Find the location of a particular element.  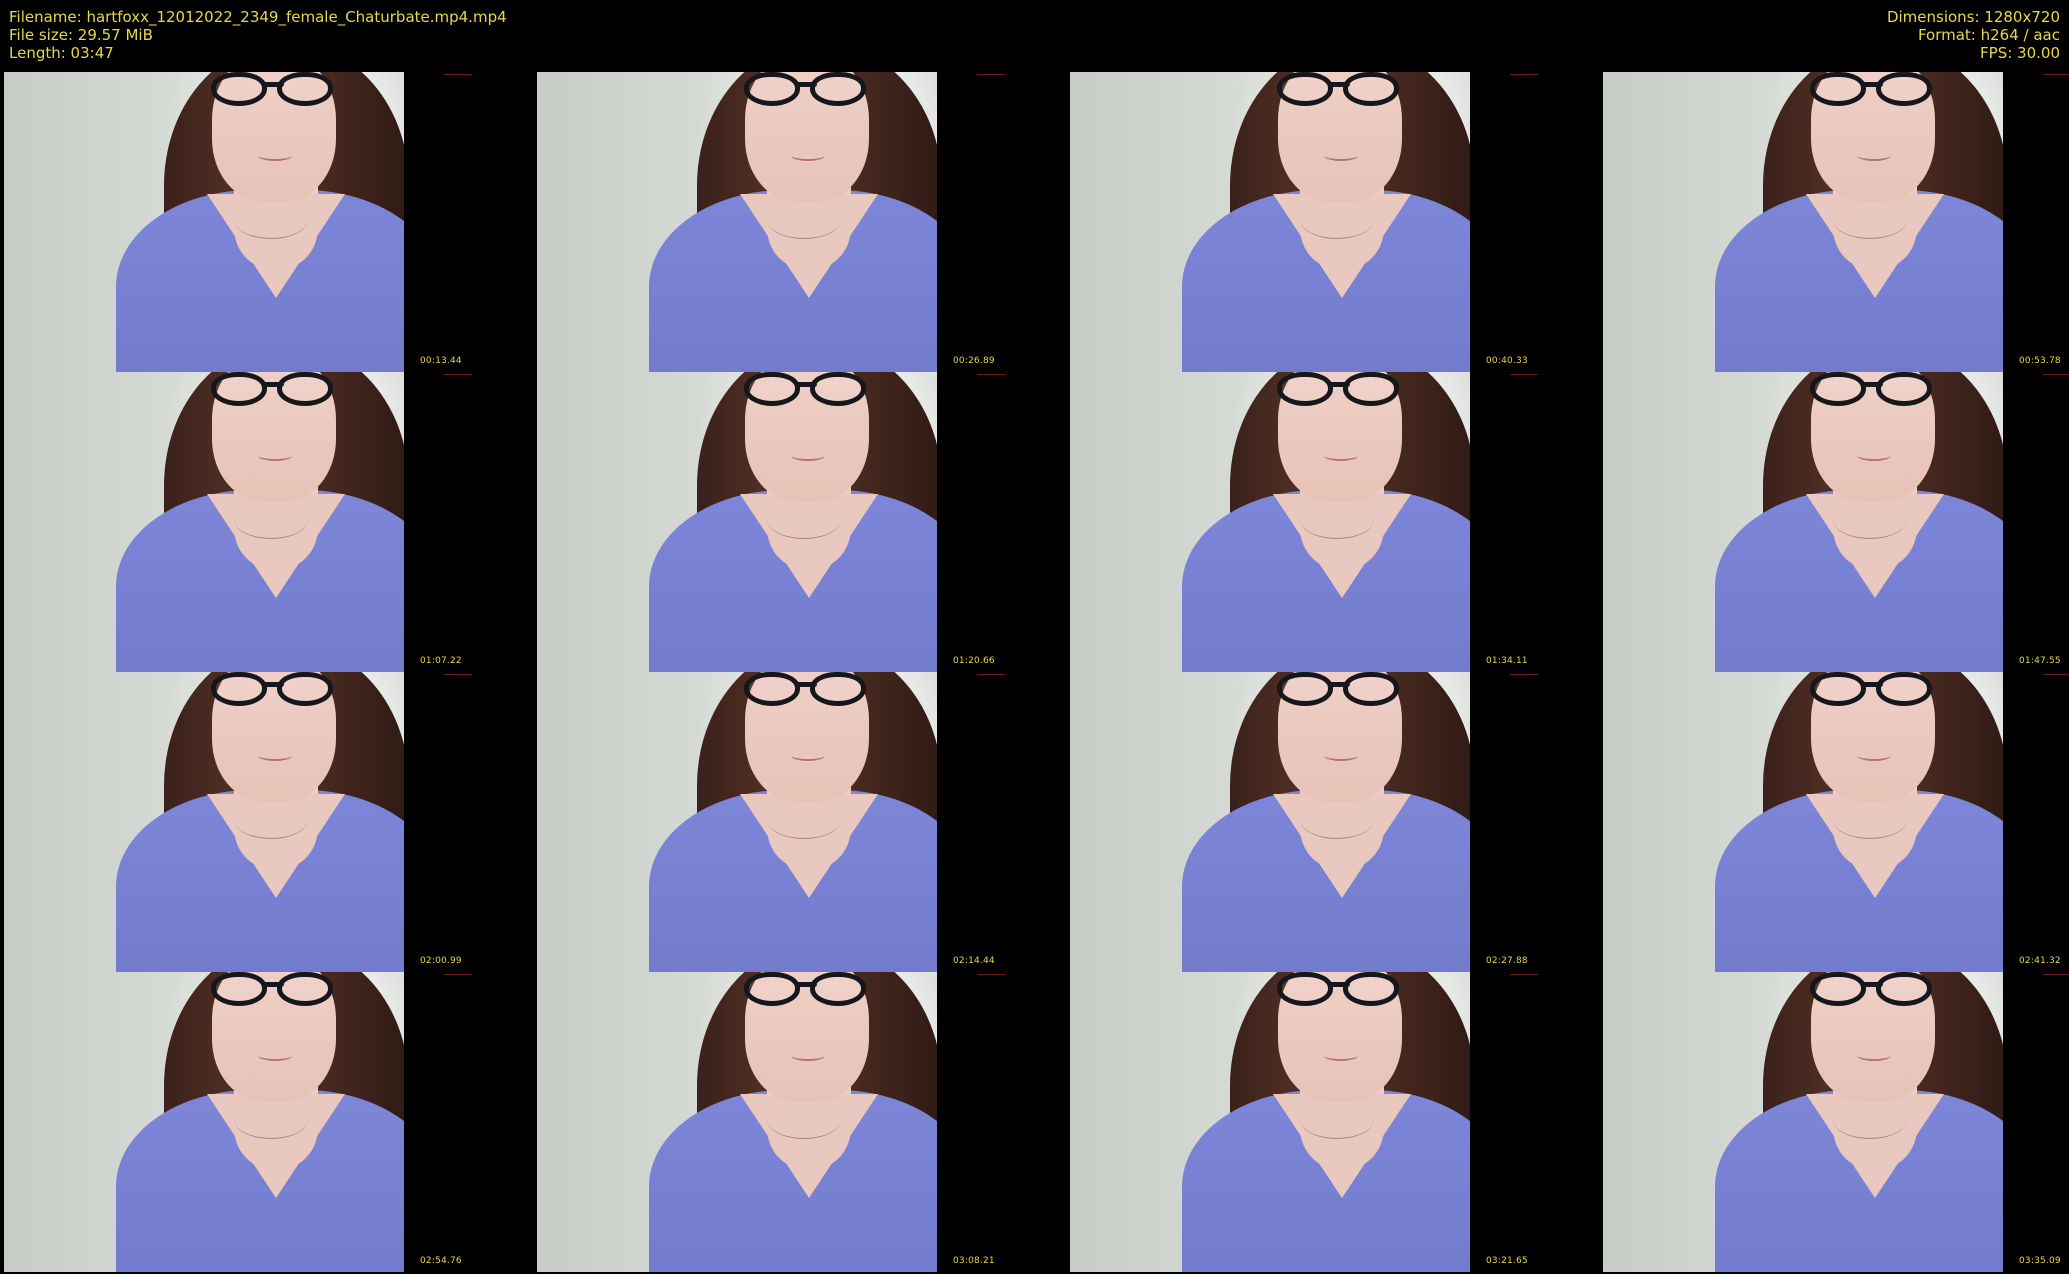

frame-timestamp: 01:34.11 is located at coordinates (1507, 661).